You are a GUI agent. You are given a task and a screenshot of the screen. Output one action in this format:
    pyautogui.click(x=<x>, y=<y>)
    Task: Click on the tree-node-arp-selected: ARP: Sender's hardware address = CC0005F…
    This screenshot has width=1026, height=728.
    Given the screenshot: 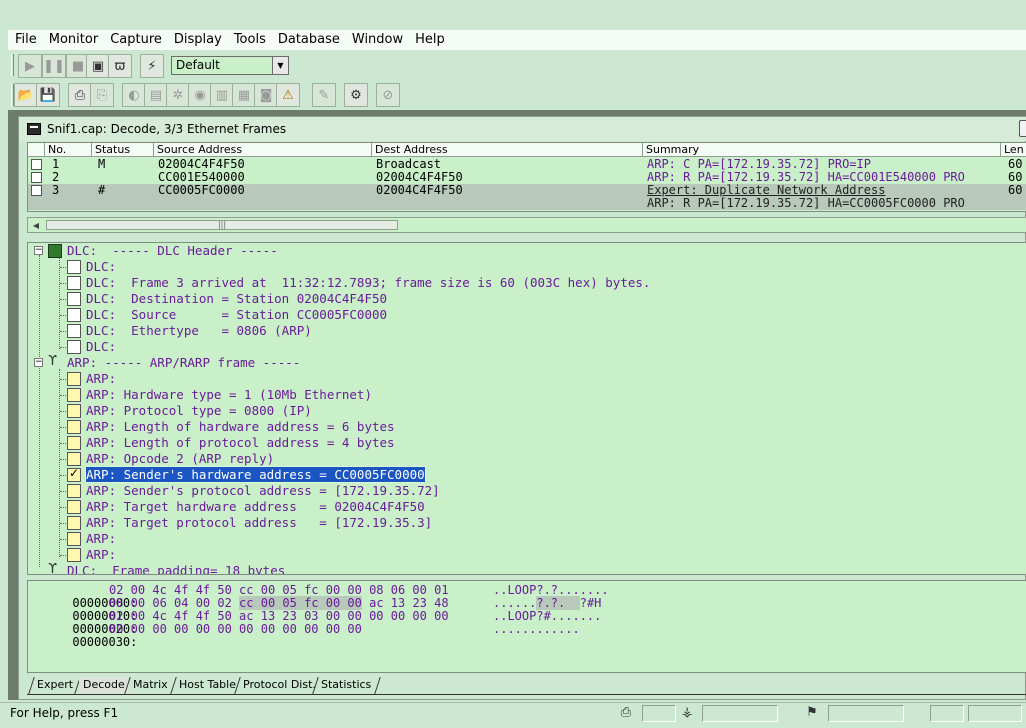 What is the action you would take?
    pyautogui.click(x=255, y=474)
    